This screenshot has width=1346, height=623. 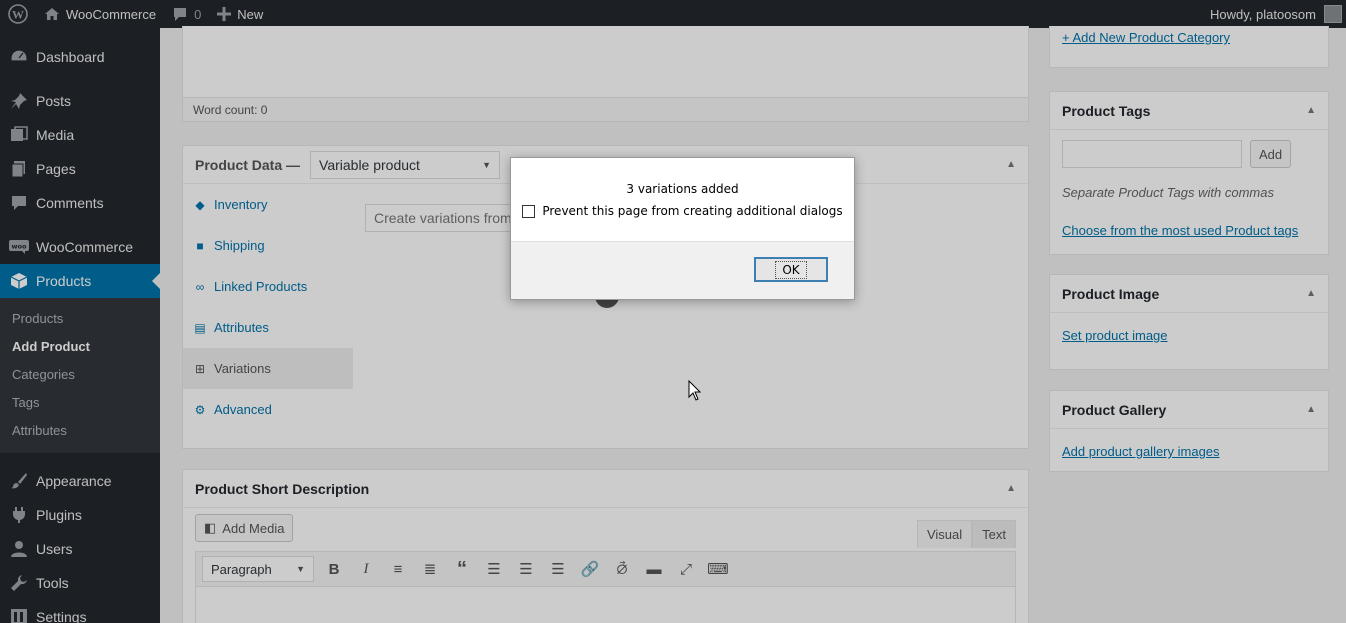 I want to click on ok-button: OK, so click(x=791, y=269).